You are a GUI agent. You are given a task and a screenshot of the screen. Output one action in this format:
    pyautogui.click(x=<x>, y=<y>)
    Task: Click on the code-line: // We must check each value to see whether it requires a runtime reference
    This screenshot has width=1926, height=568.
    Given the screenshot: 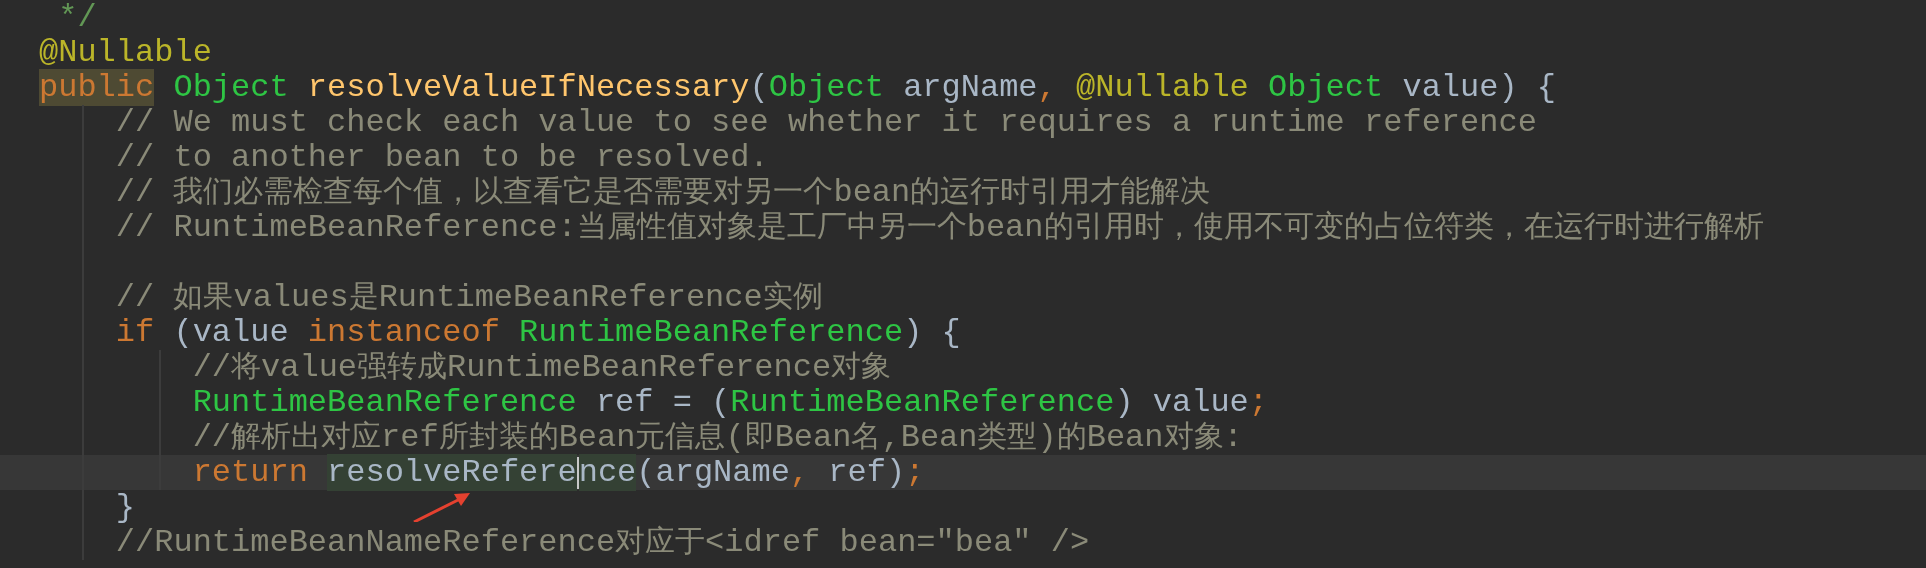 What is the action you would take?
    pyautogui.click(x=963, y=122)
    